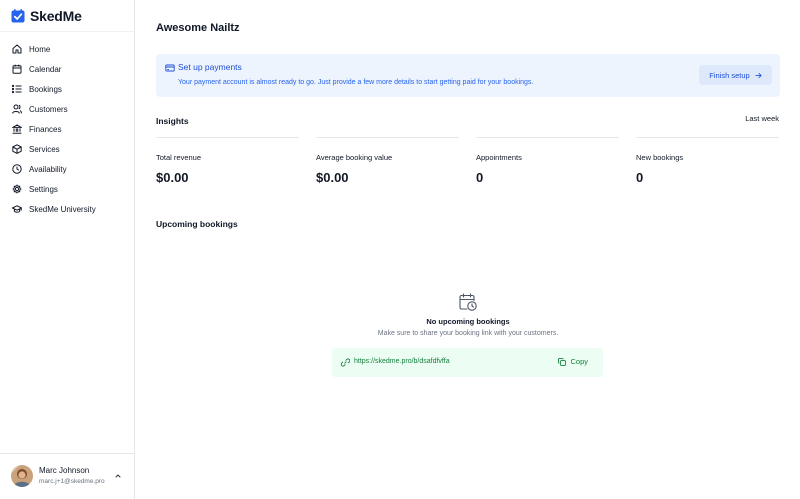  Describe the element at coordinates (67, 49) in the screenshot. I see `sidebar-item-home: Home` at that location.